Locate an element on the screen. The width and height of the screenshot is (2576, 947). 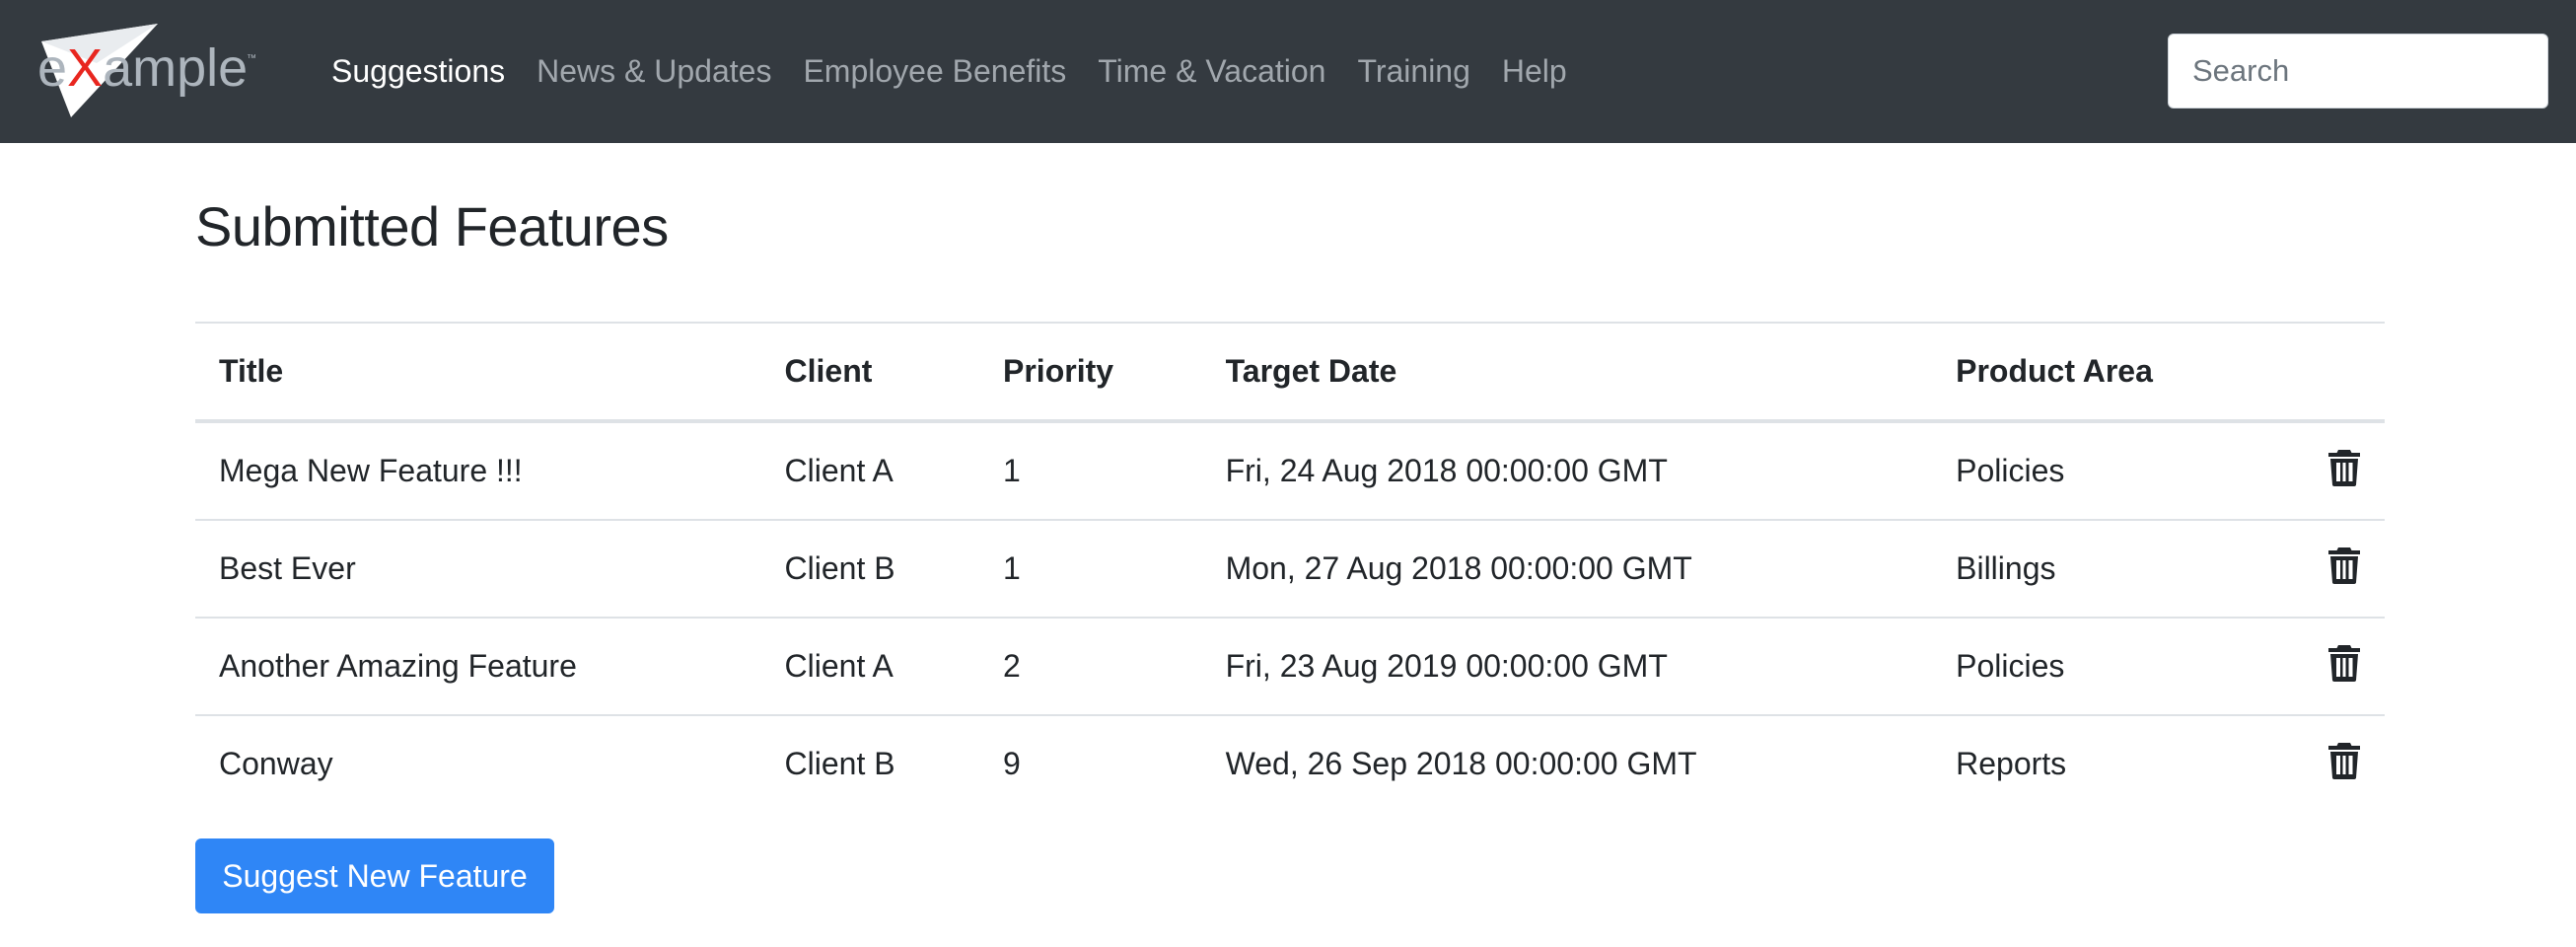
column-header-actions is located at coordinates (2334, 372).